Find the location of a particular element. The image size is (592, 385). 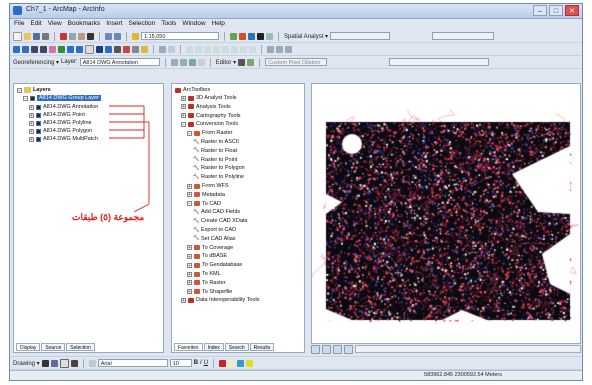

menu-file: File is located at coordinates (19, 24).